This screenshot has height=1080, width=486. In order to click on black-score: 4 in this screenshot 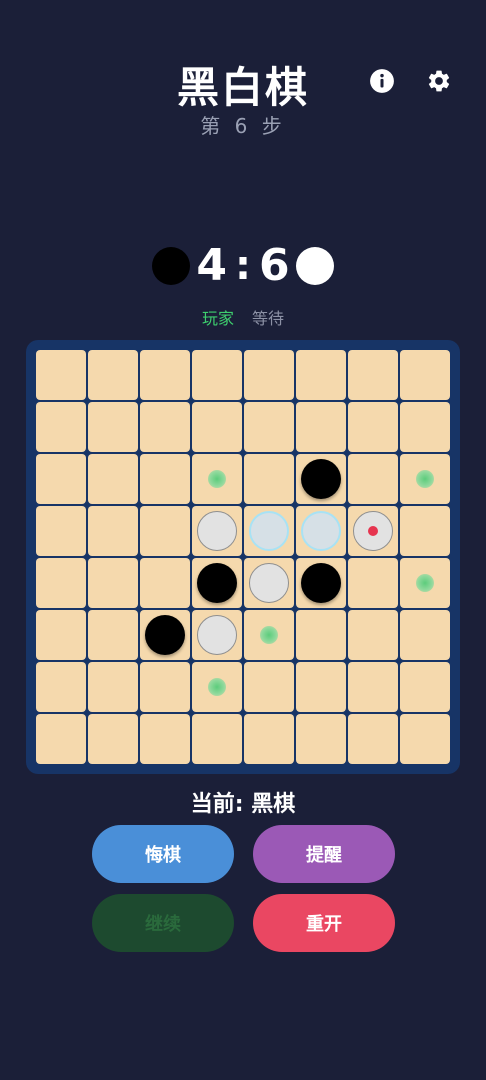, I will do `click(211, 265)`.